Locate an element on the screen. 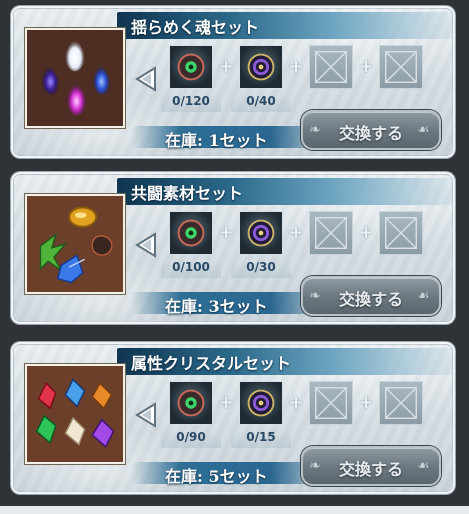  material-count: 0/90 is located at coordinates (191, 439).